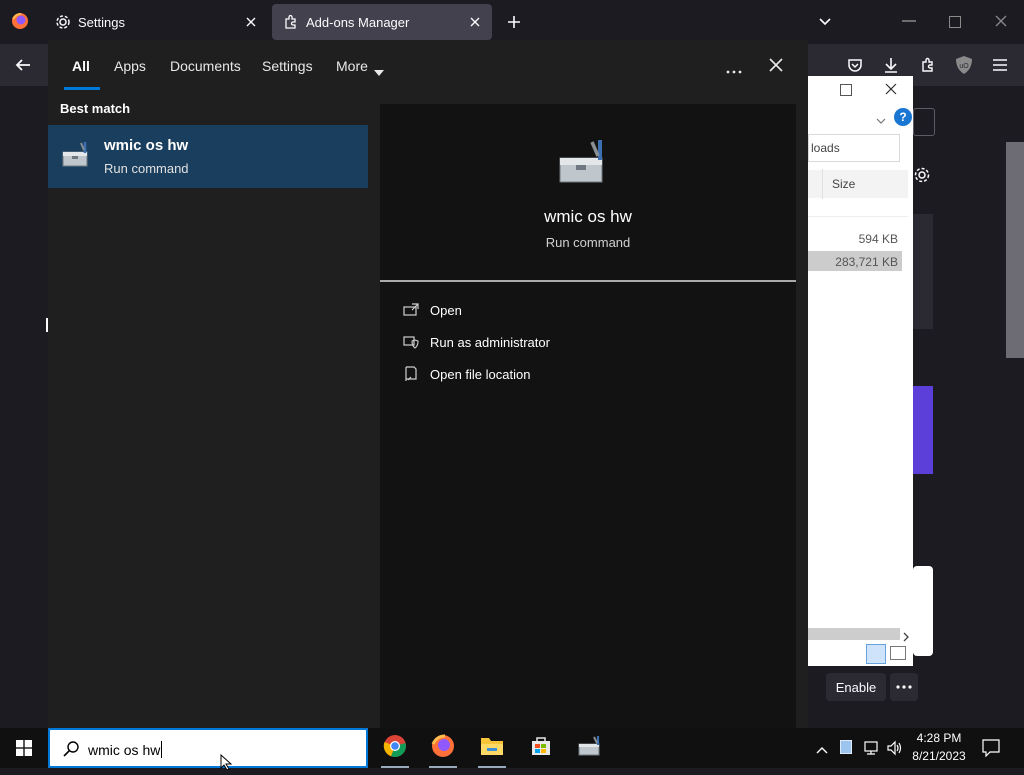 The image size is (1024, 775). What do you see at coordinates (130, 66) in the screenshot?
I see `filter-apps: Apps` at bounding box center [130, 66].